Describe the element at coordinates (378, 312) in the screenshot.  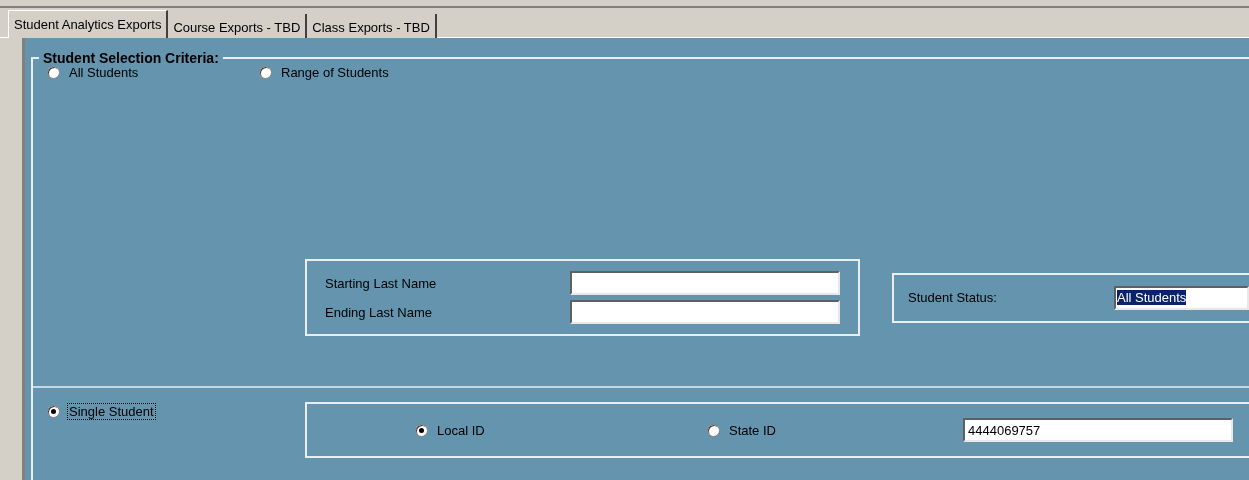
I see `field-label: Ending Last Name` at that location.